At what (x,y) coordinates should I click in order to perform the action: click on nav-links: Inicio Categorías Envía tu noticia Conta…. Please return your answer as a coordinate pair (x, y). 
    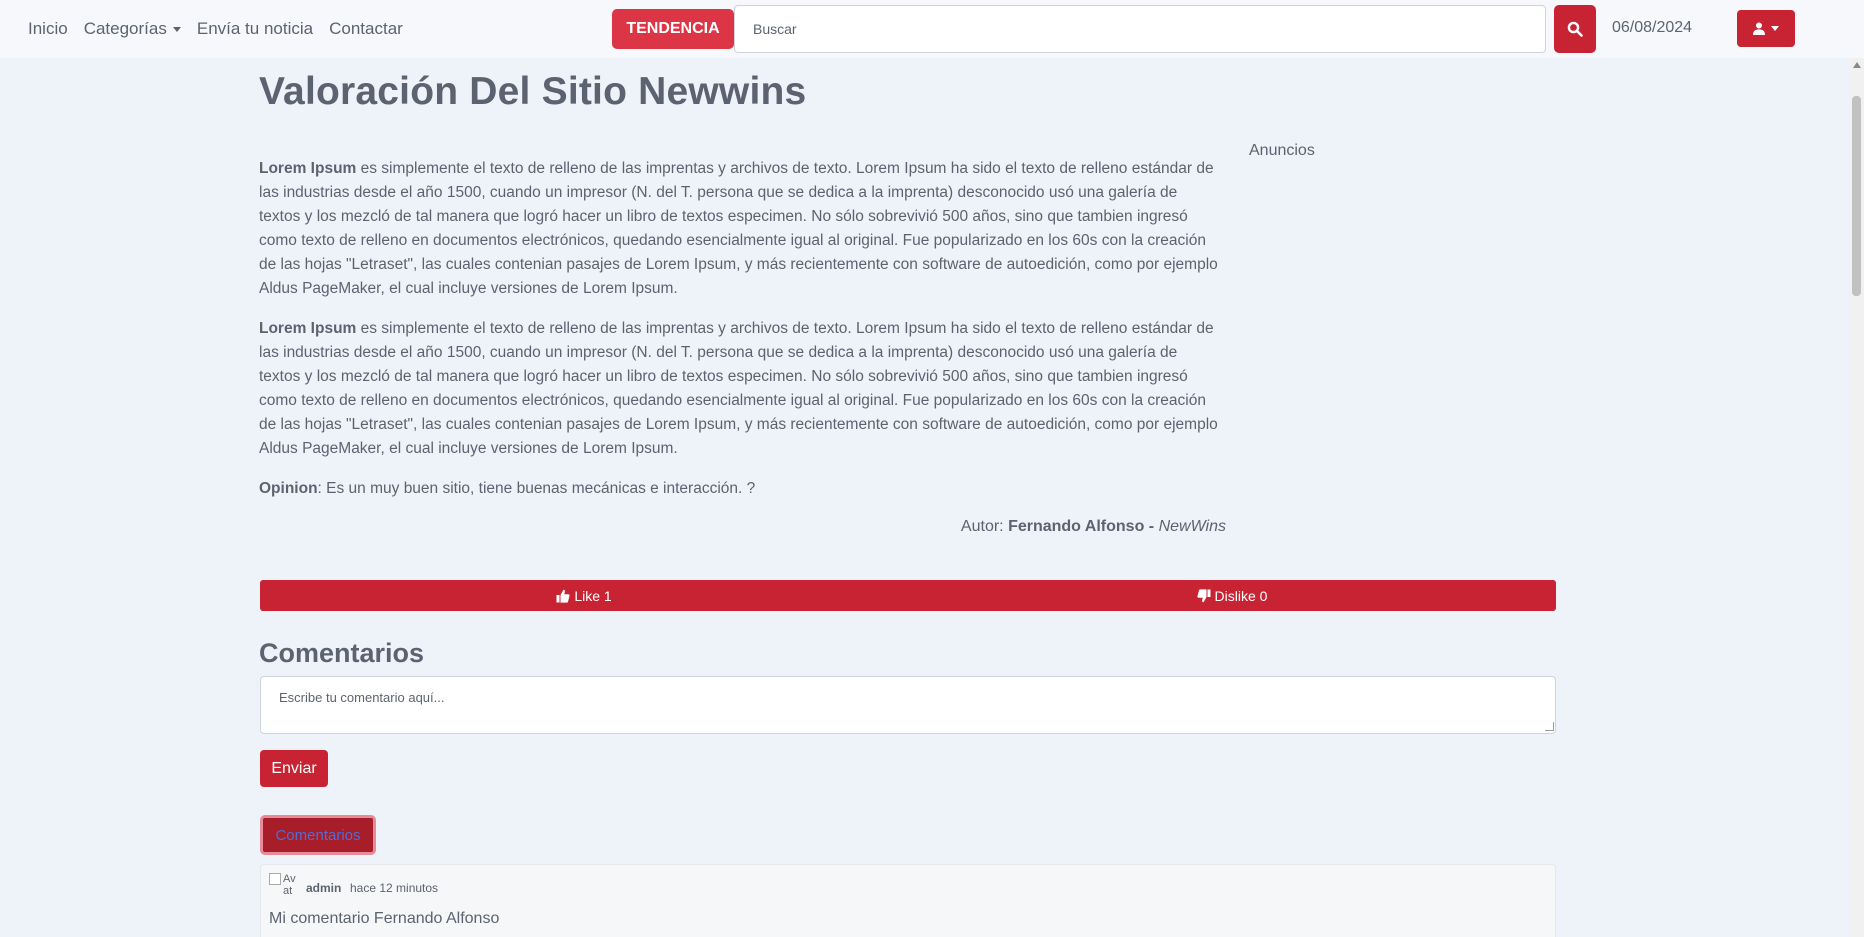
    Looking at the image, I should click on (215, 29).